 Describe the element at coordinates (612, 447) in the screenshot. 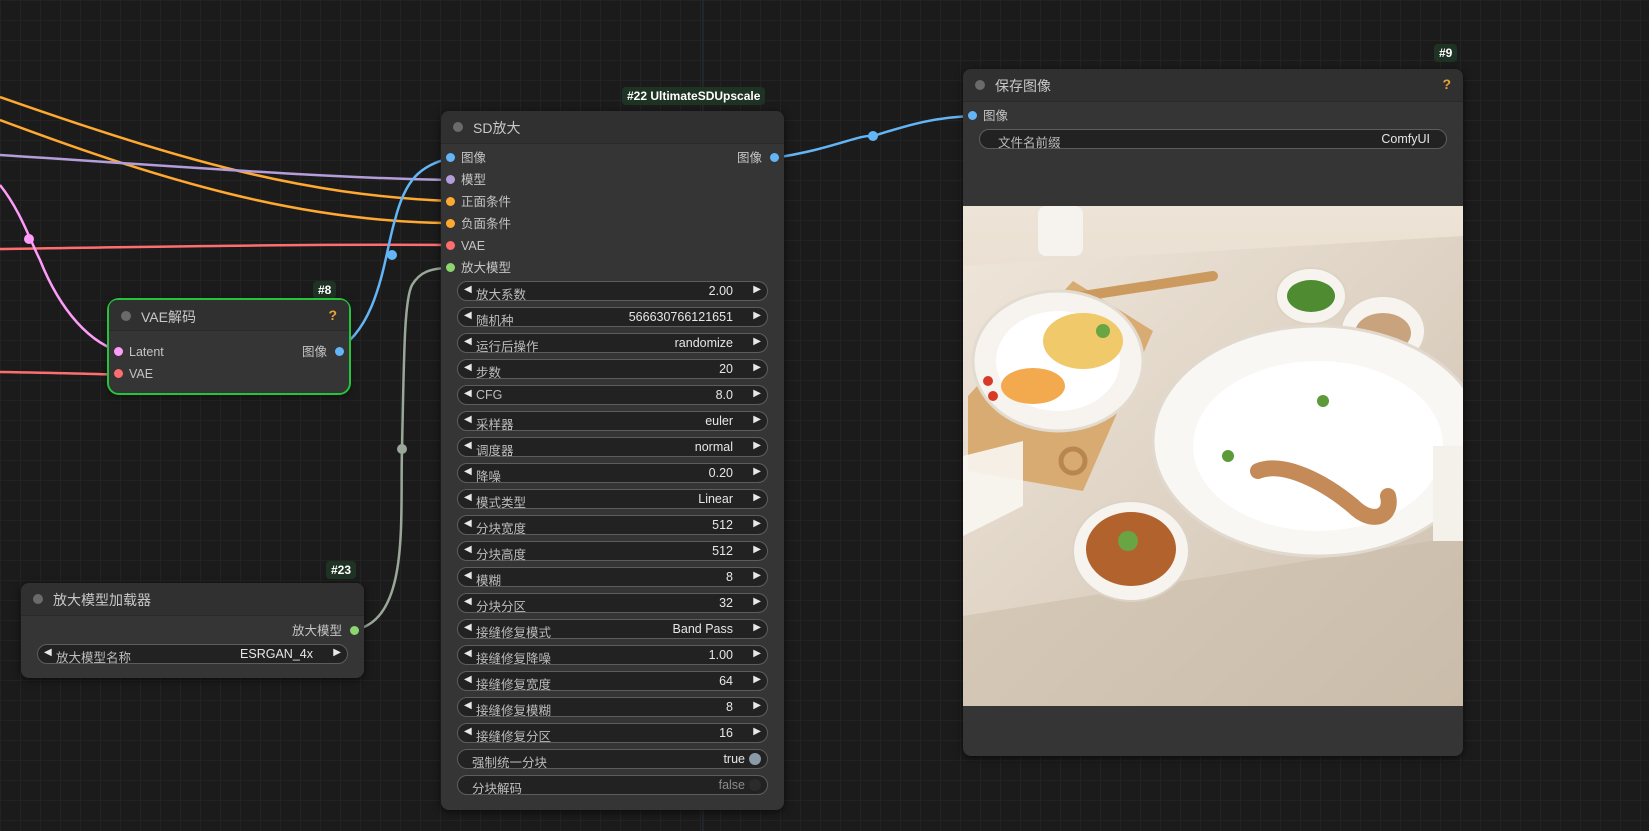

I see `widget-scheduler: ◀ 调度器 normal ▶` at that location.